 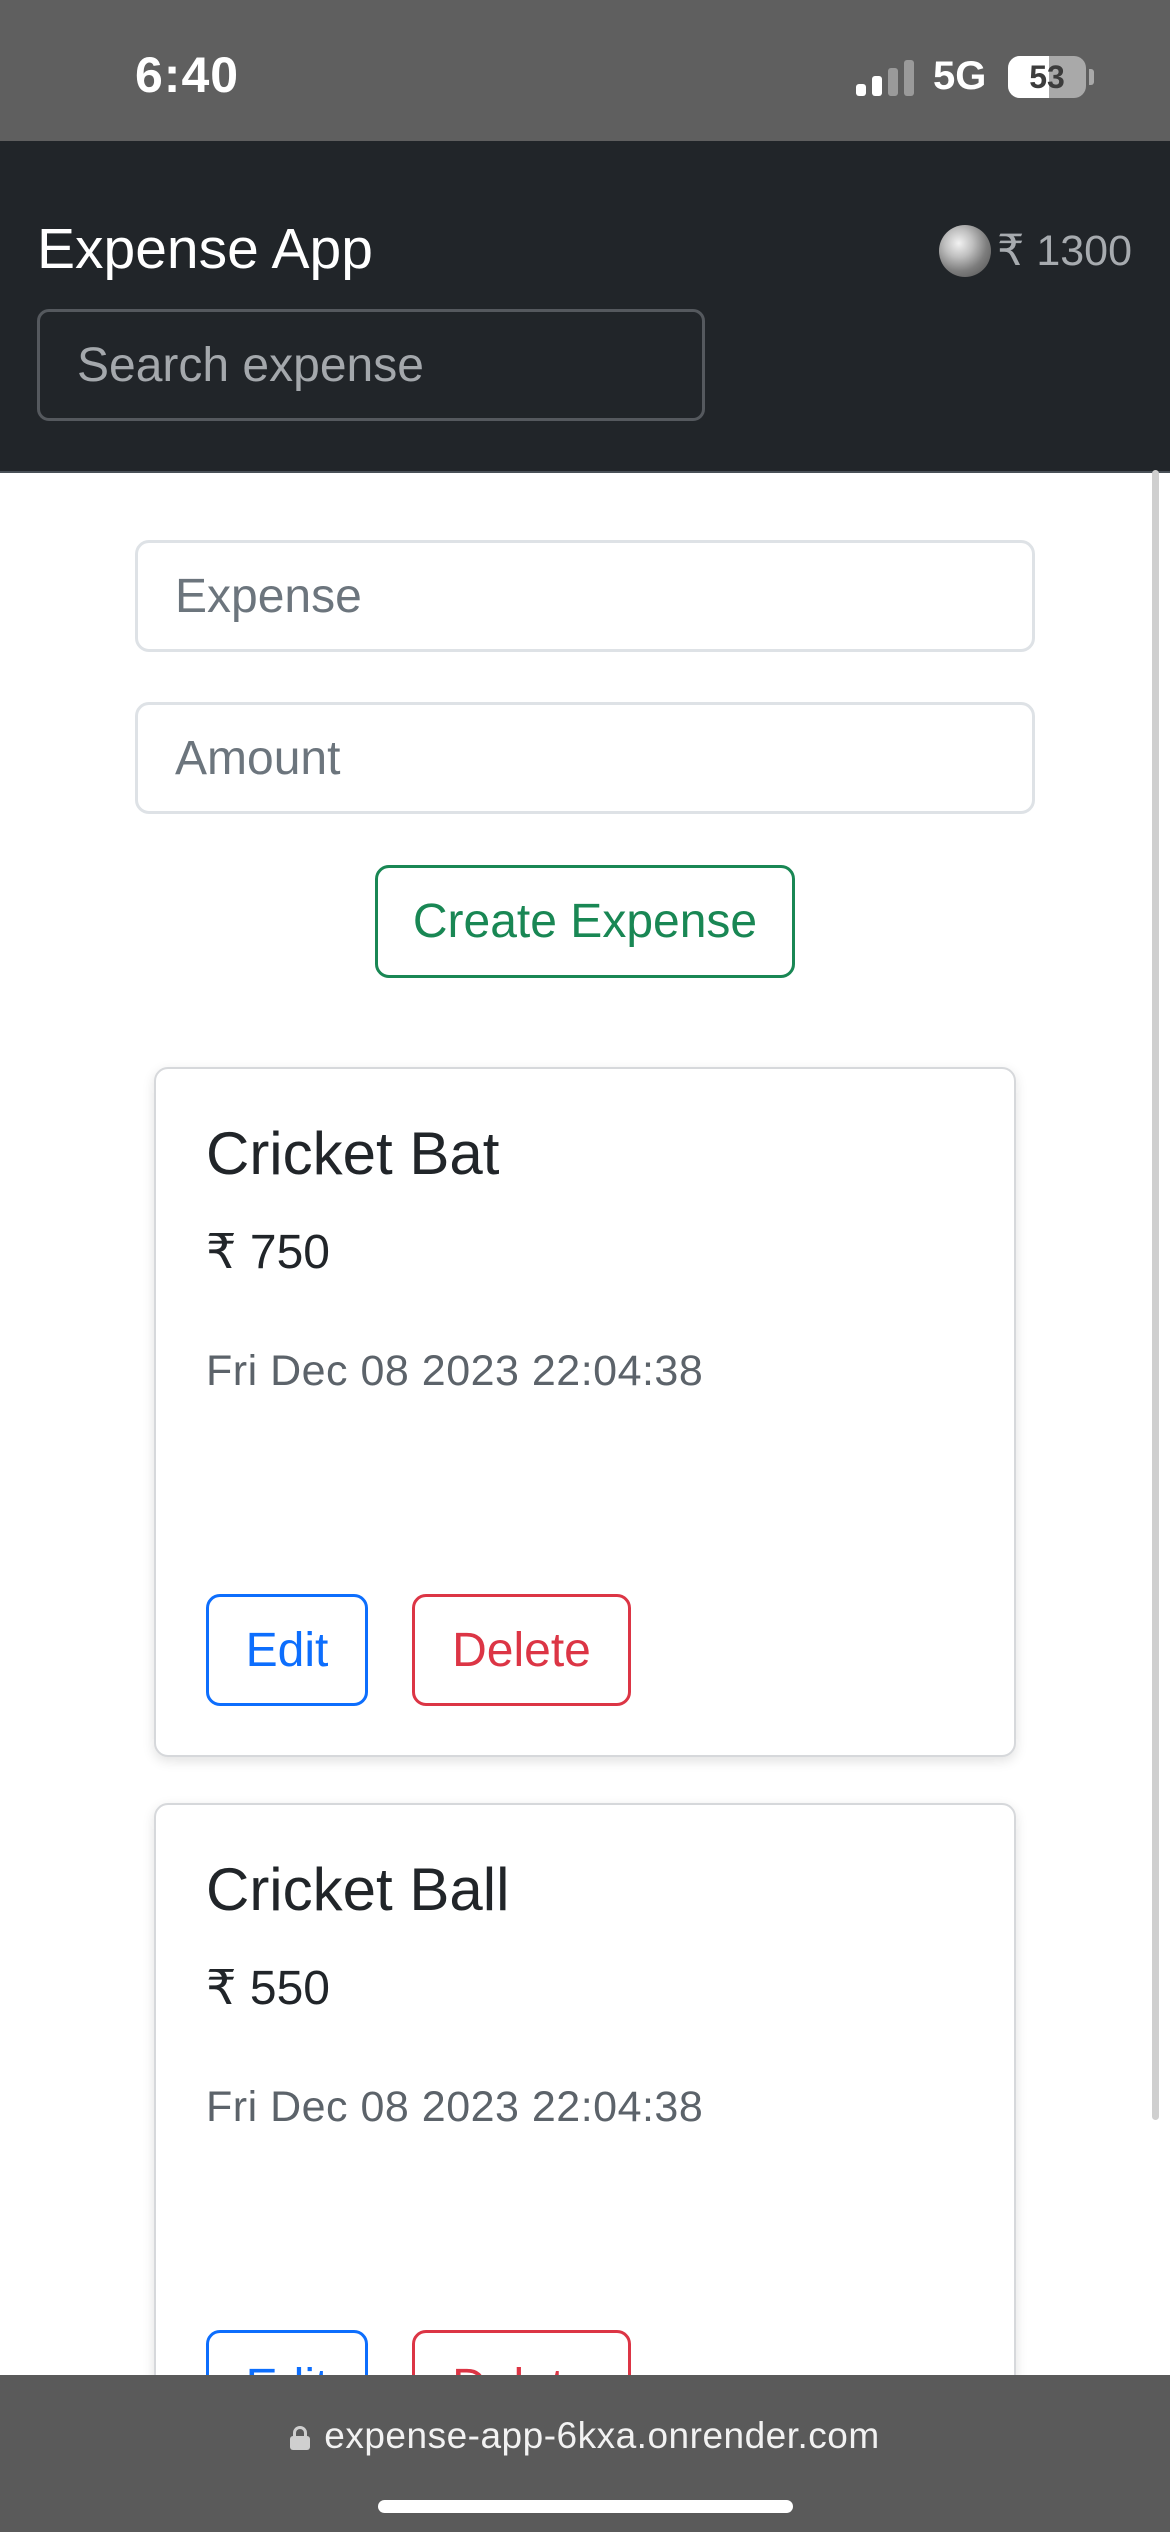 What do you see at coordinates (187, 75) in the screenshot?
I see `status-time: 6:40` at bounding box center [187, 75].